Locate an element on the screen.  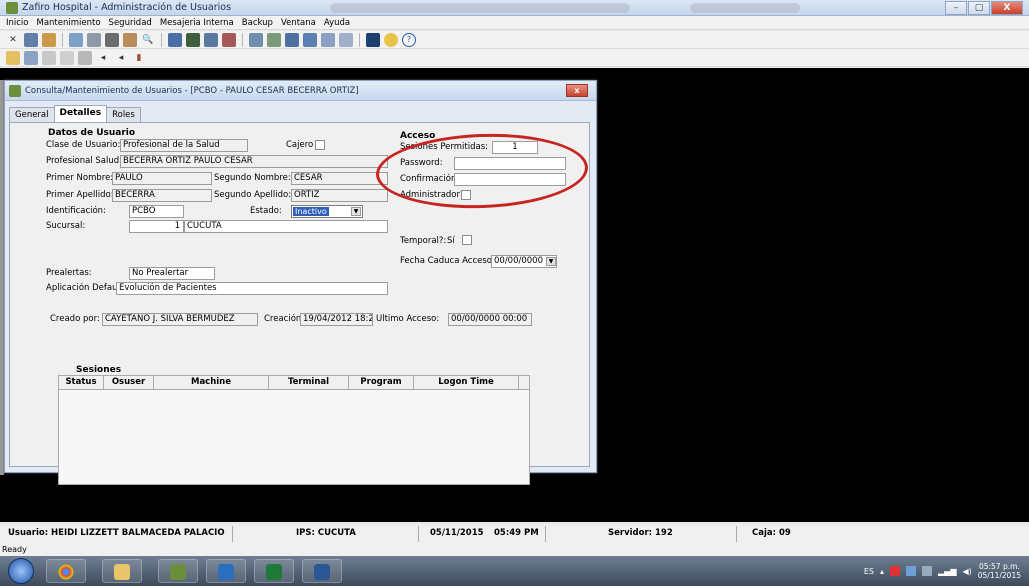
mail-icon is located at coordinates (94, 39).